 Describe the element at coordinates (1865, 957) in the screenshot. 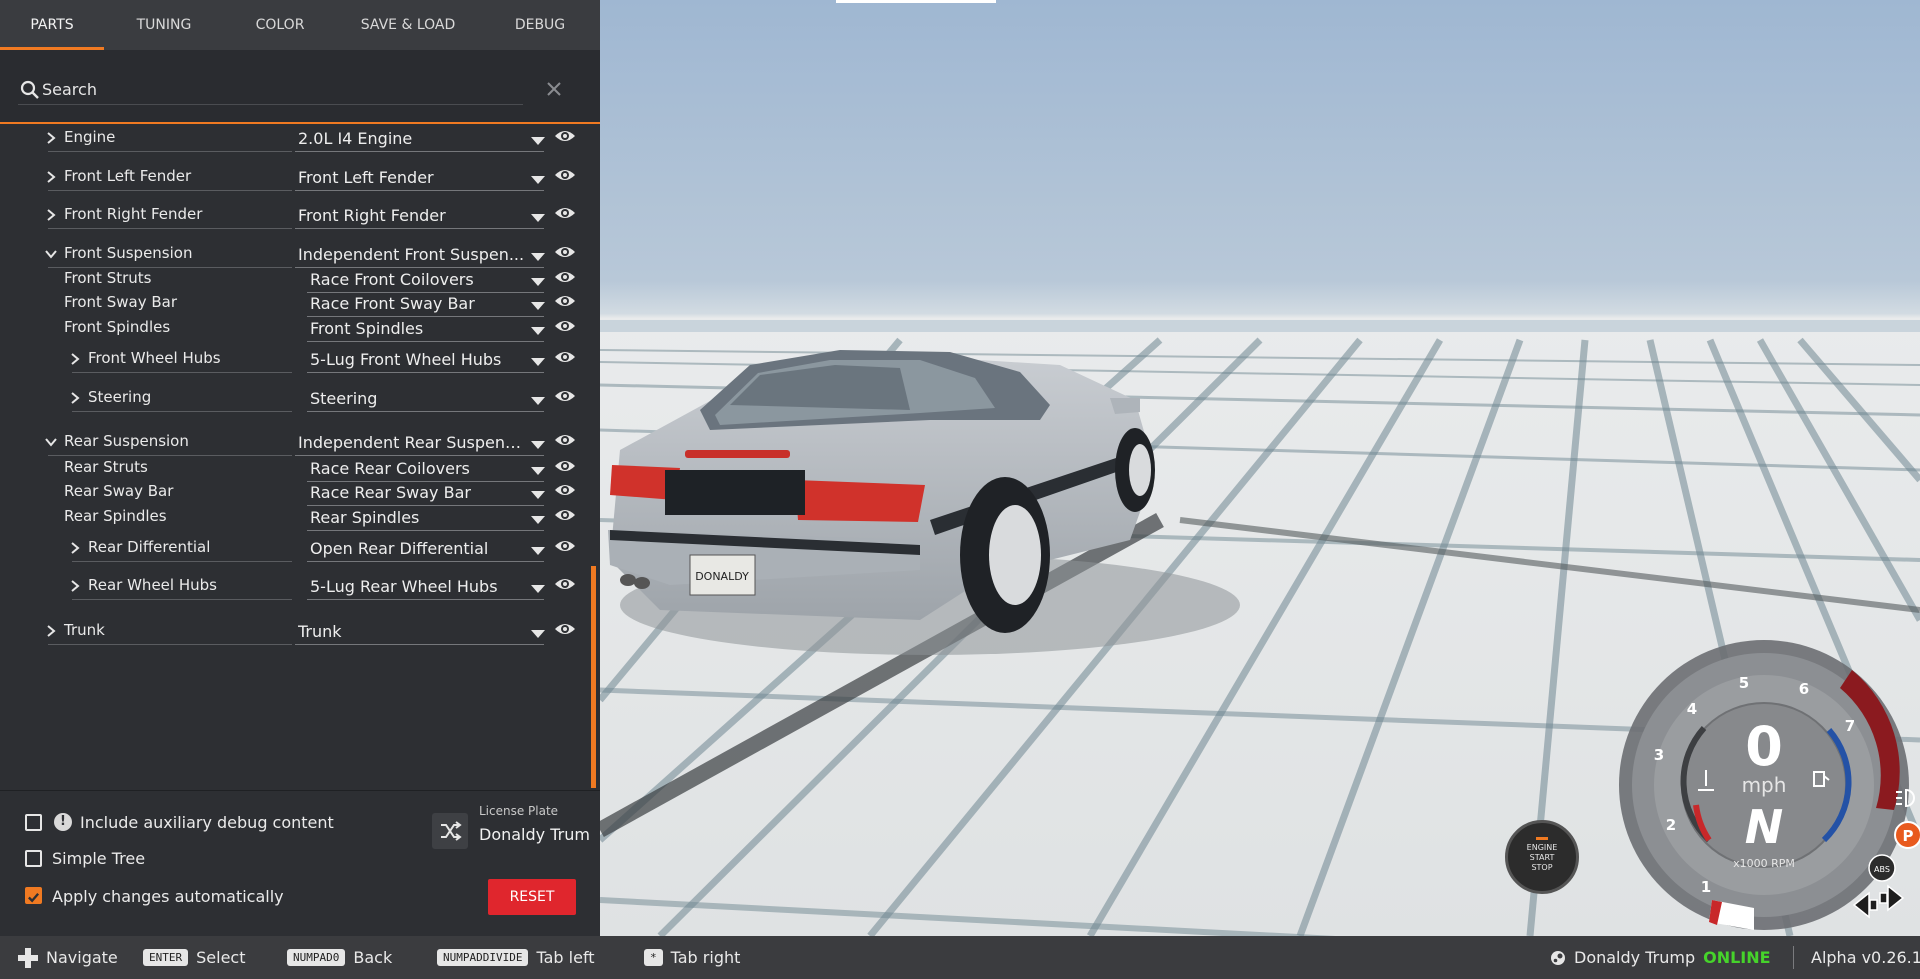

I see `version-text: Alpha v0.26.1` at that location.